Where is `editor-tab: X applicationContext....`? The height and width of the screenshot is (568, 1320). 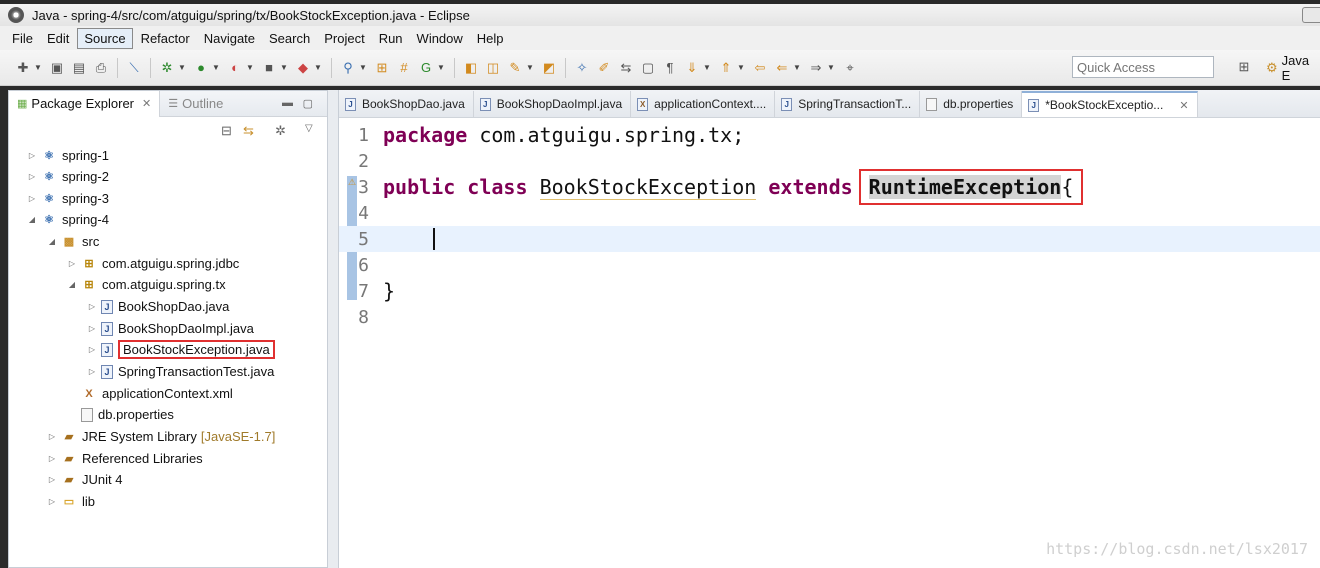 editor-tab: X applicationContext.... is located at coordinates (703, 104).